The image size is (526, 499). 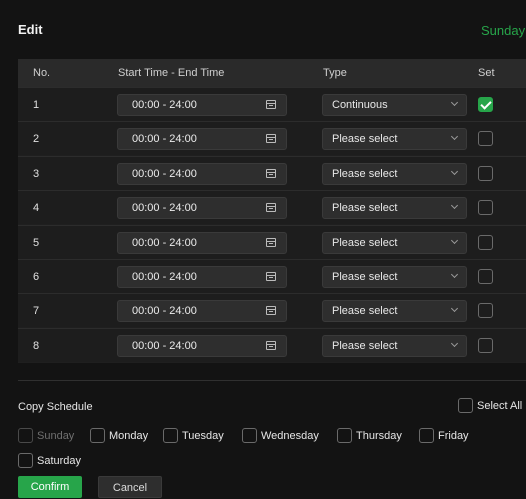 I want to click on row-number: 6, so click(x=36, y=277).